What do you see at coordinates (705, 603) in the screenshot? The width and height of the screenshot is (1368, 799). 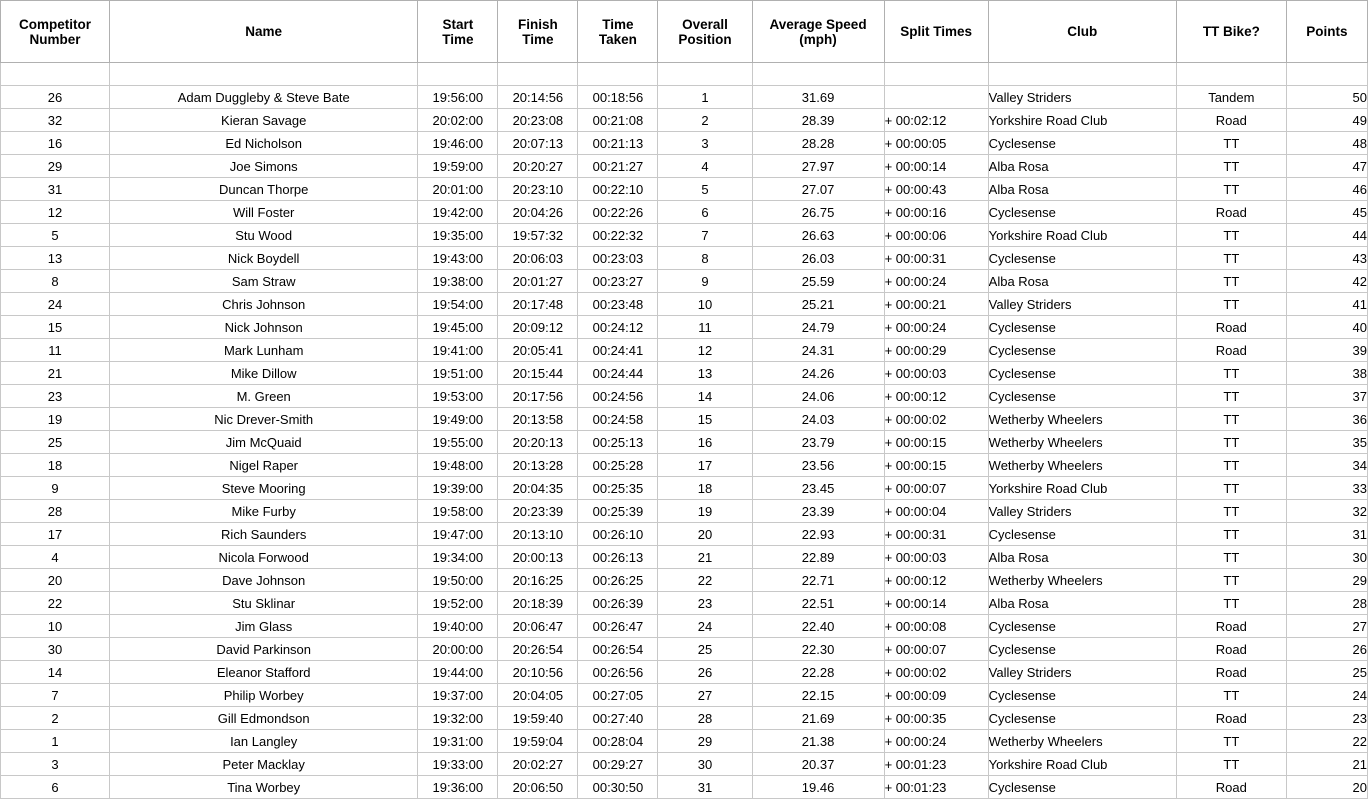 I see `cell-overall_position: 23` at bounding box center [705, 603].